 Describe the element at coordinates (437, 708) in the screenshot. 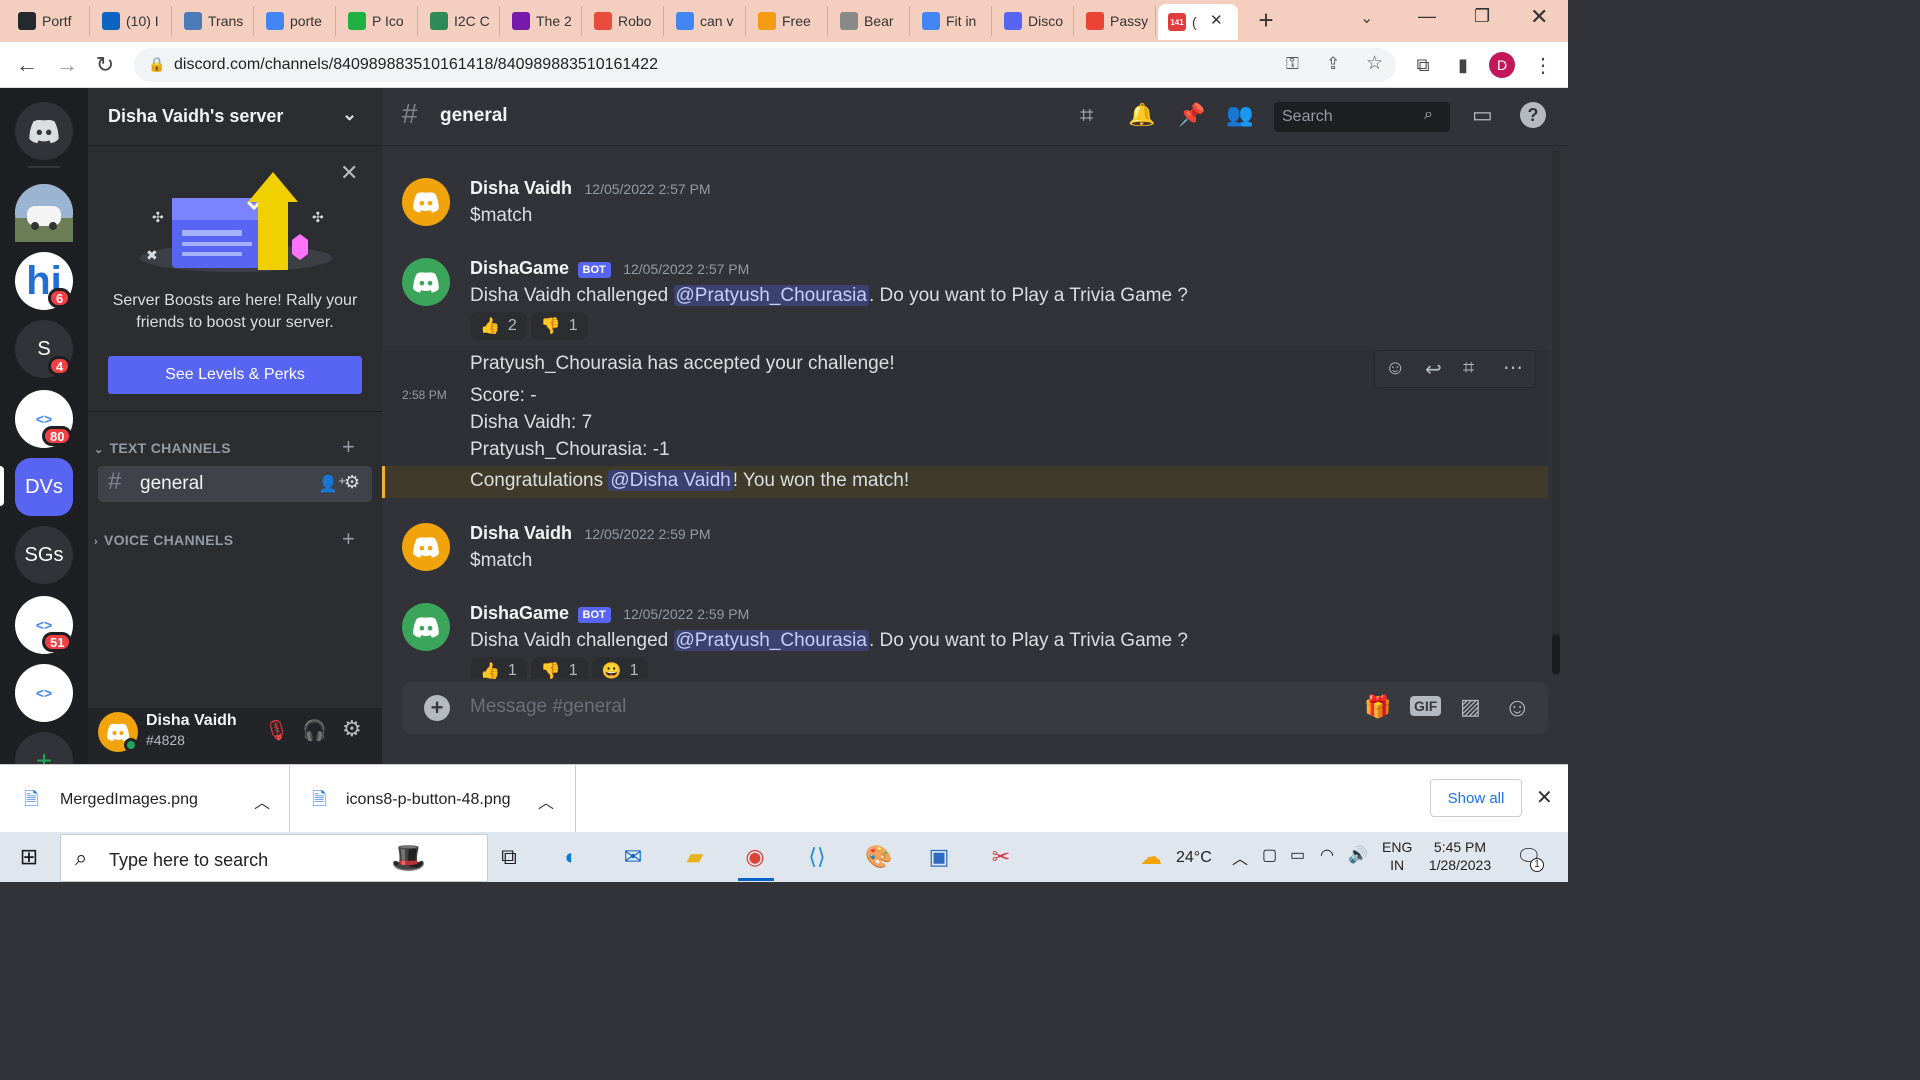

I see `attach-plus-icon: +` at that location.